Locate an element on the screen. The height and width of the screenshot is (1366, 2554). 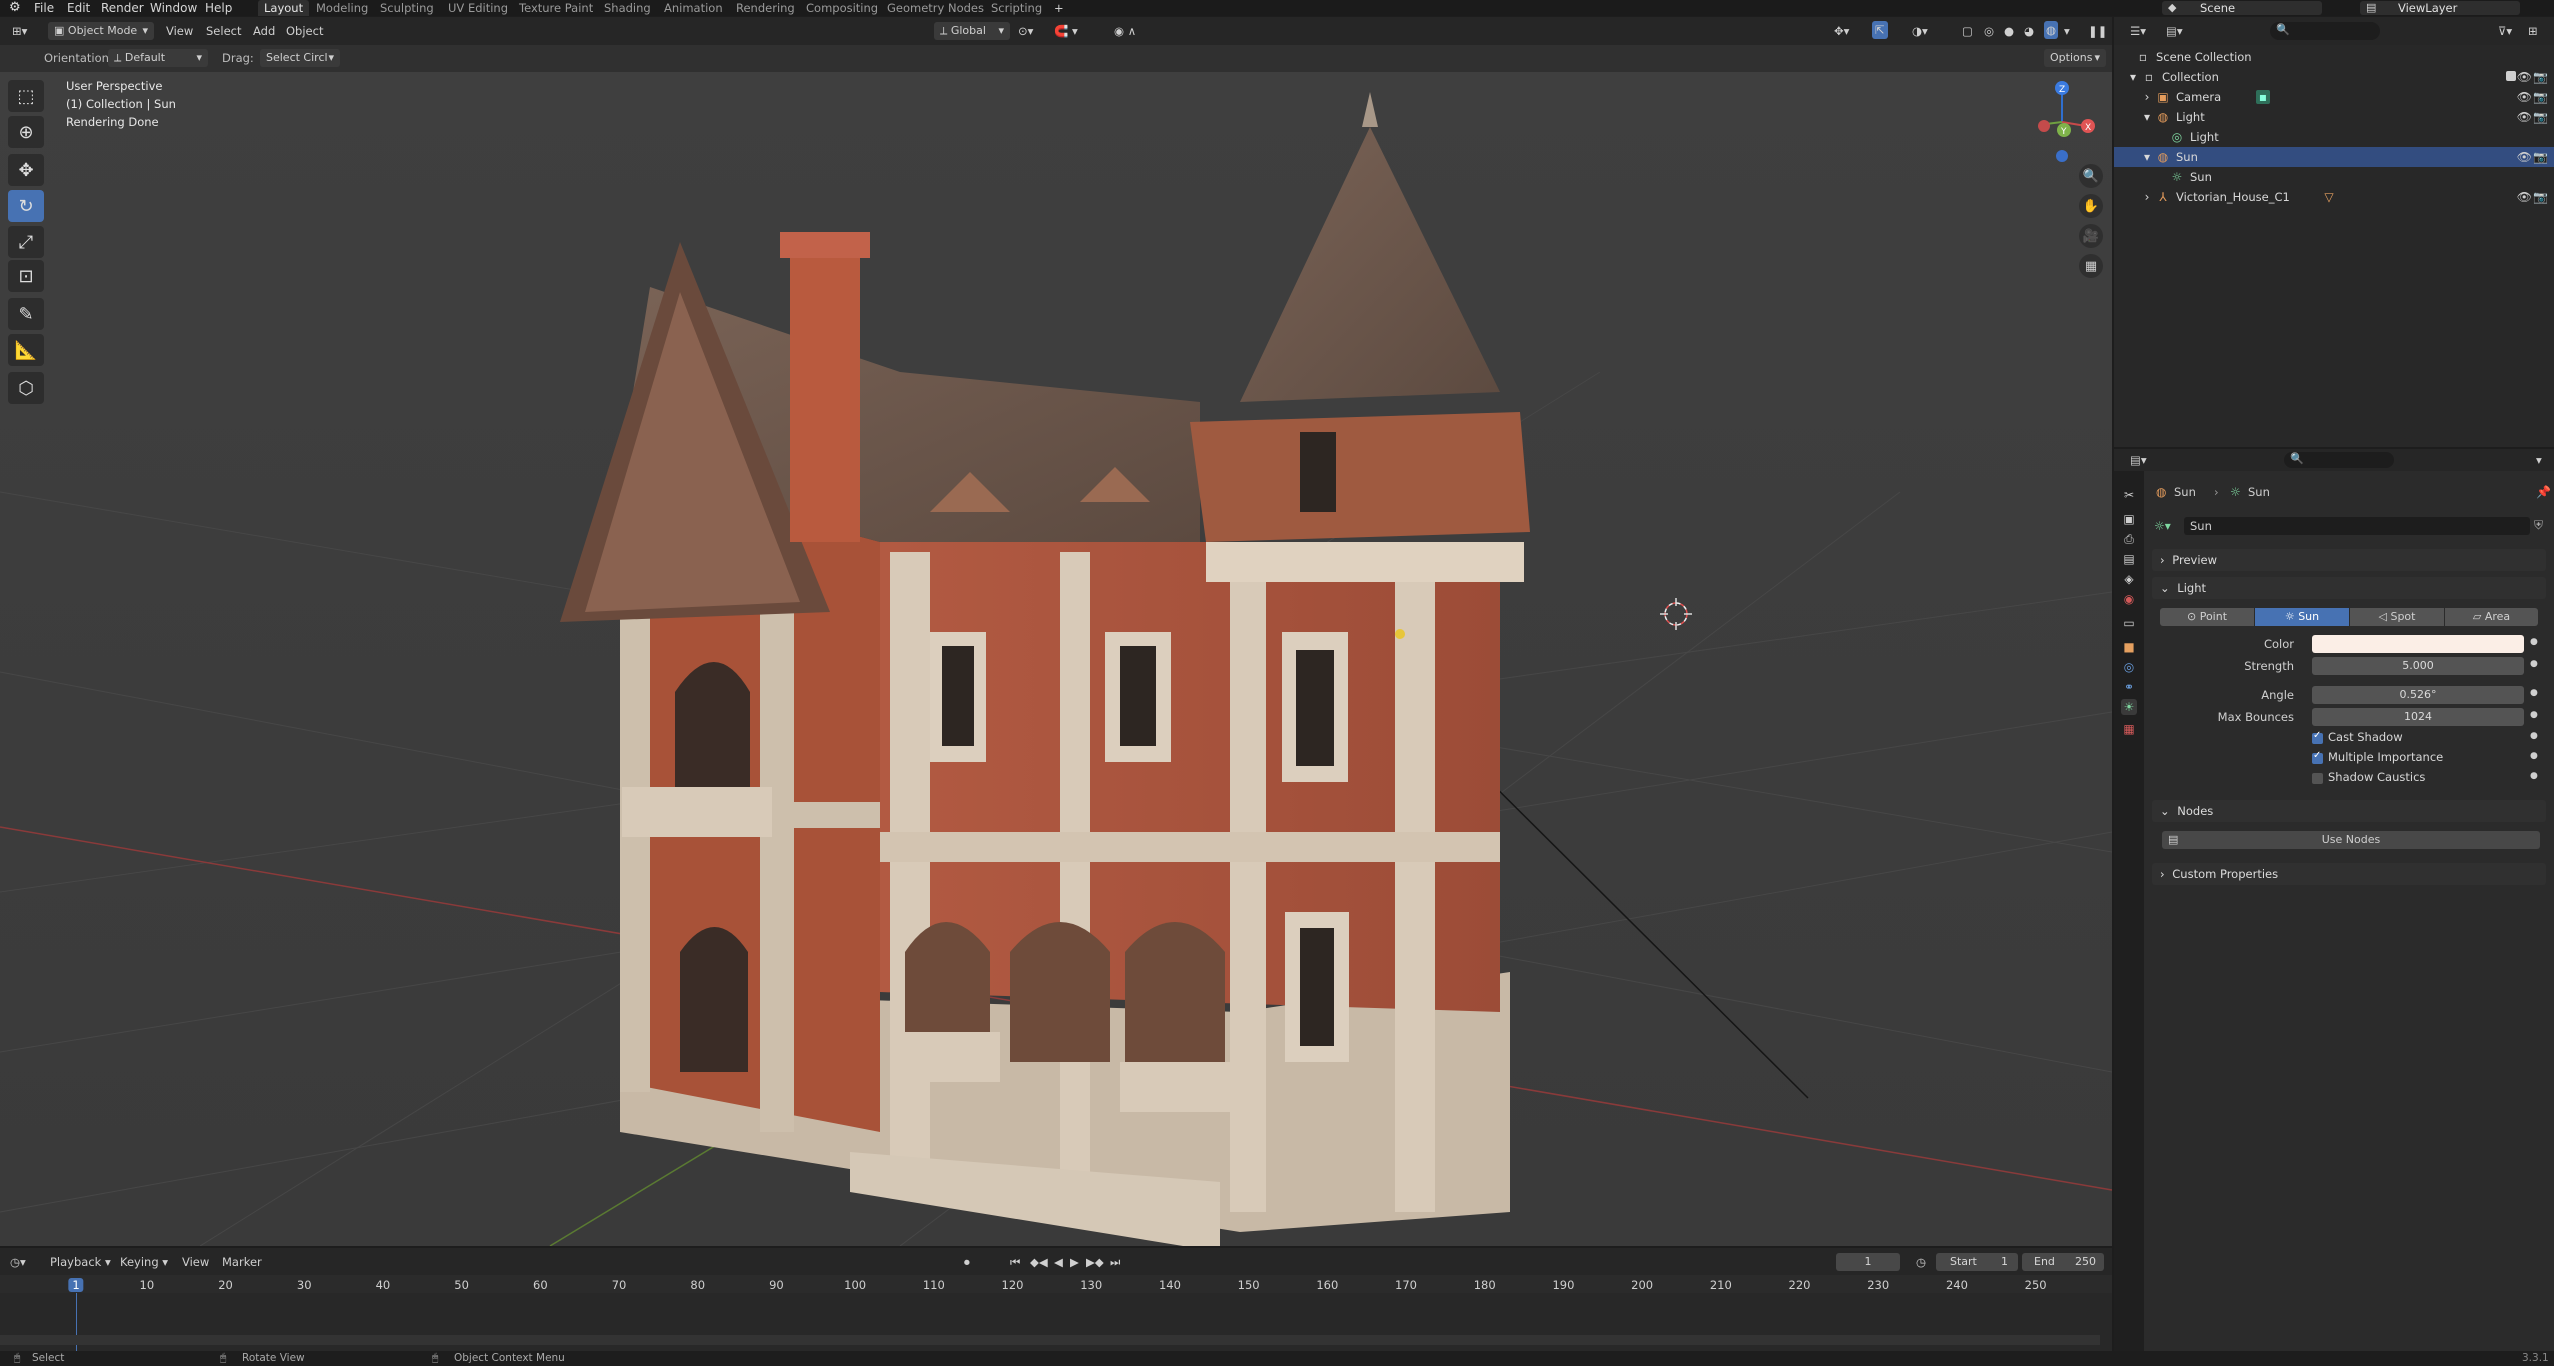
menu-keying: Keying ▾ is located at coordinates (144, 1262).